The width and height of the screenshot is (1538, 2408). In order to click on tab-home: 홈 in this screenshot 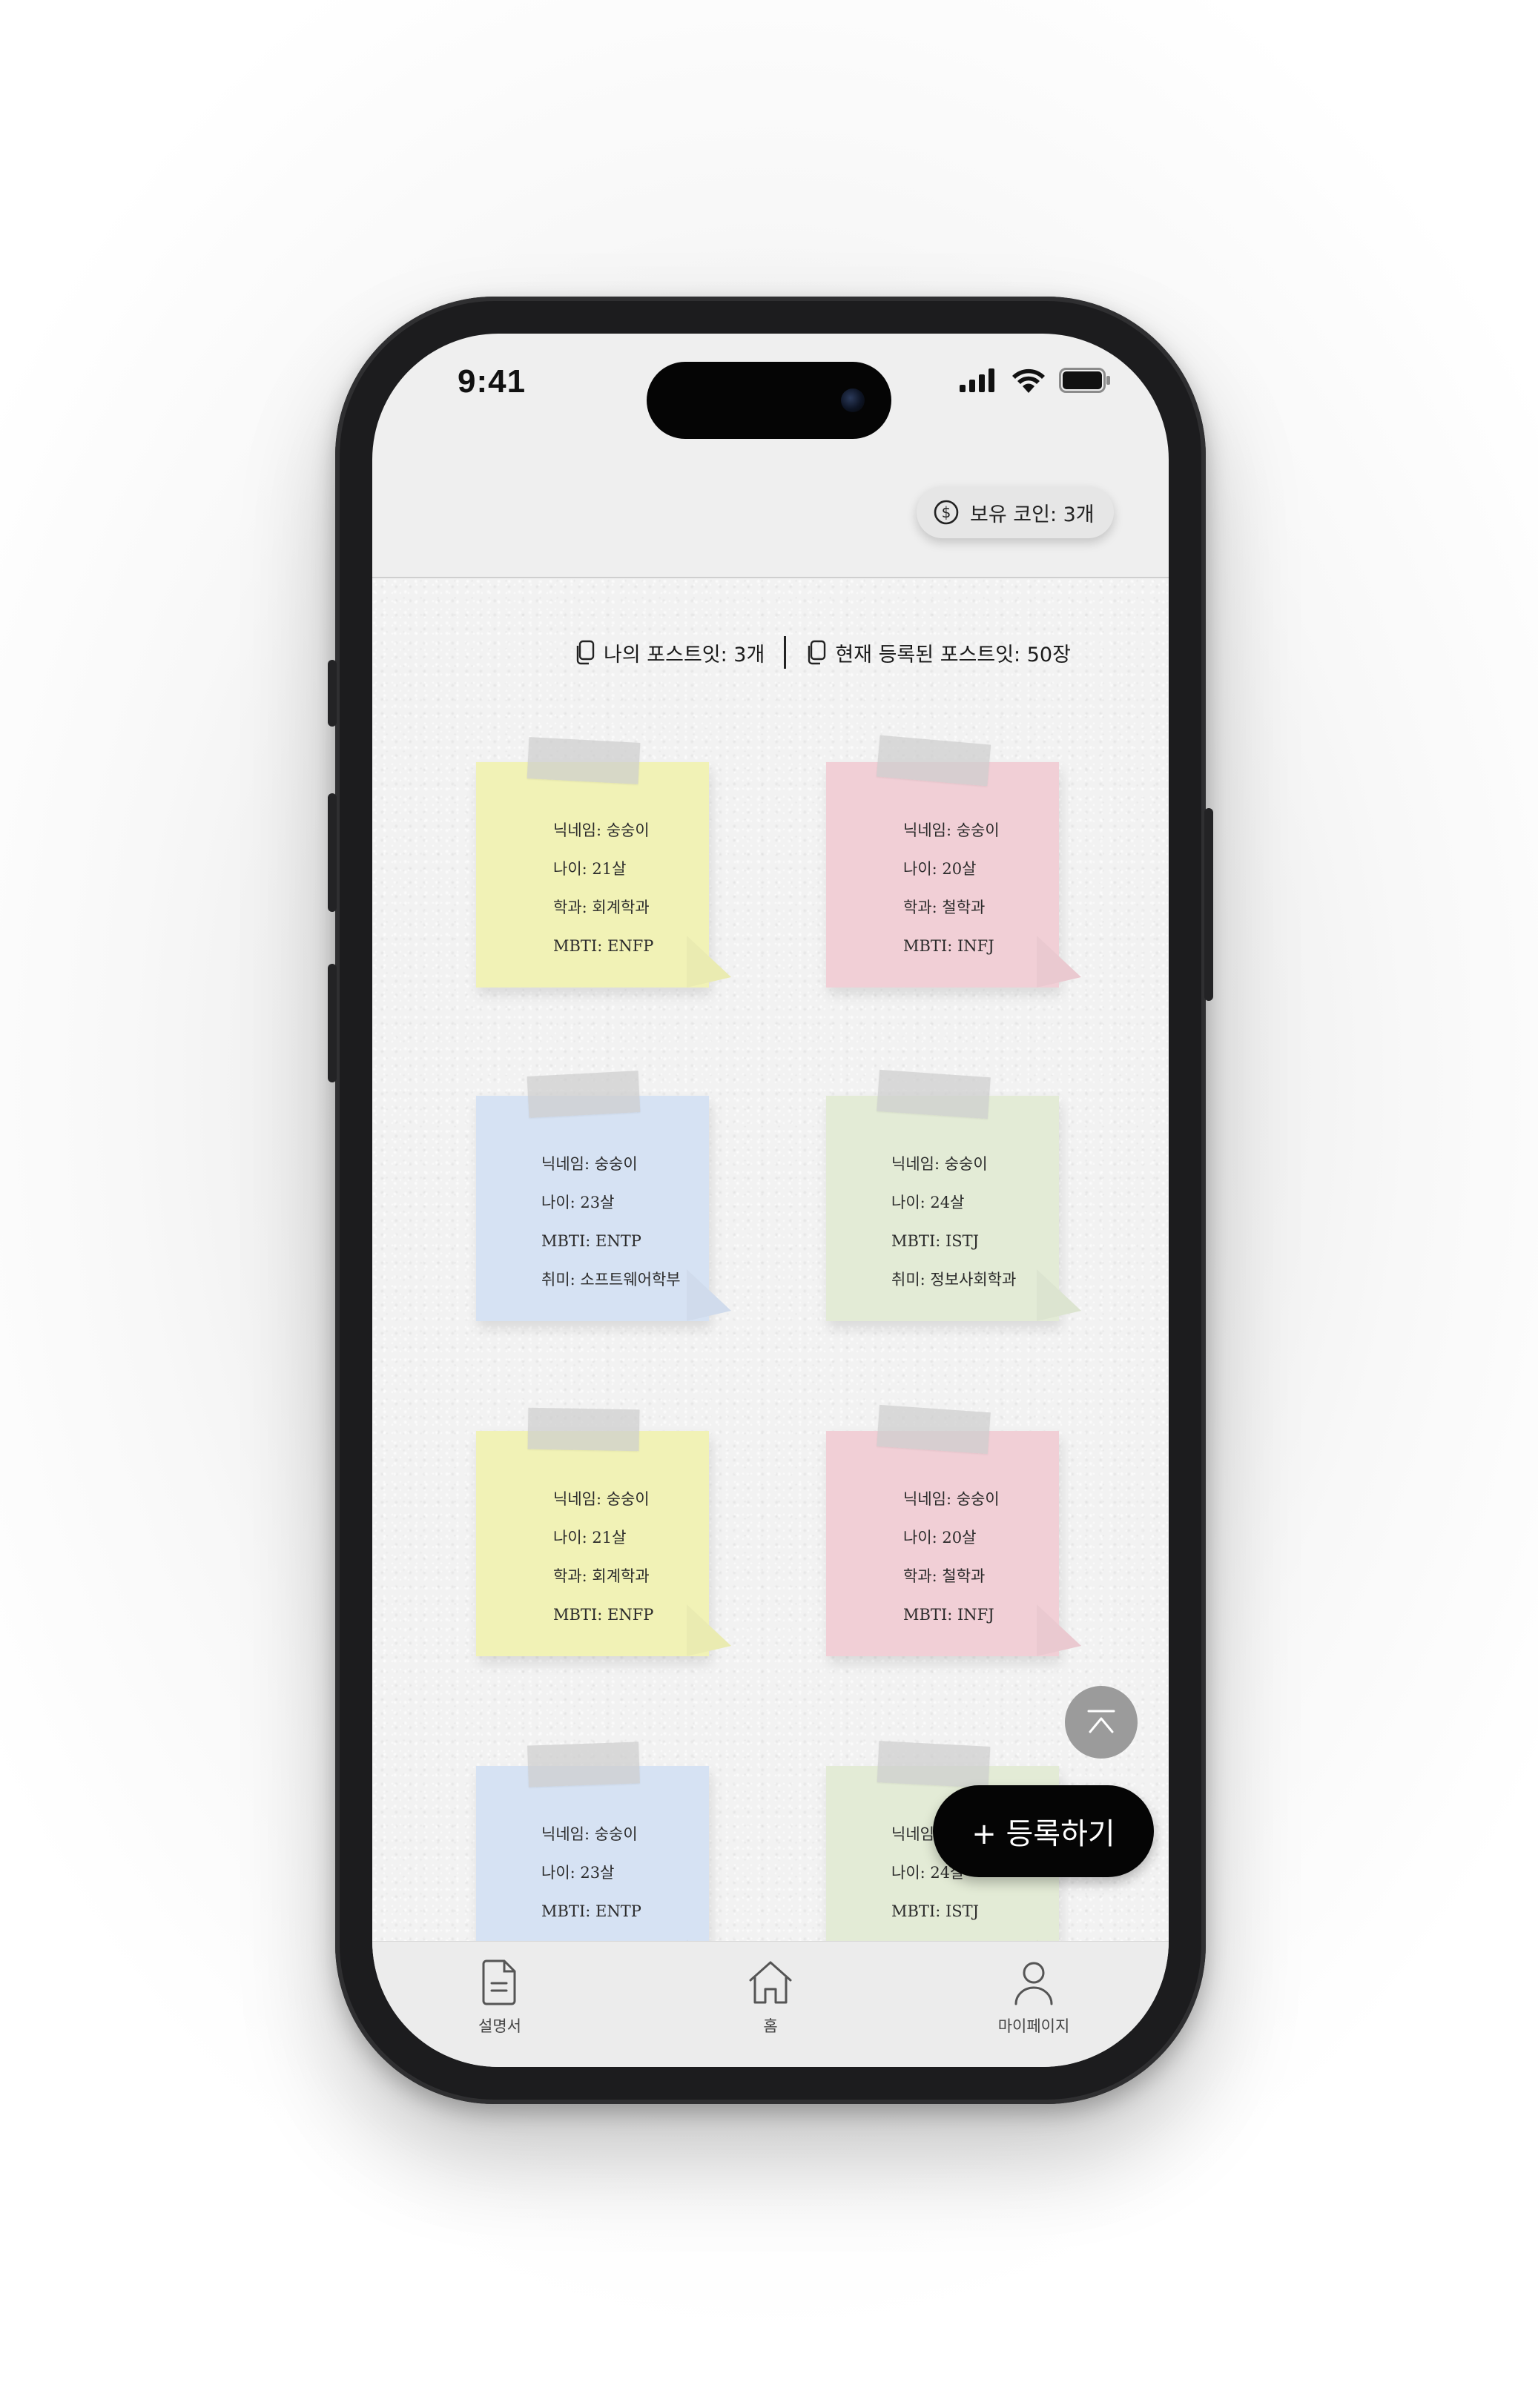, I will do `click(770, 1997)`.